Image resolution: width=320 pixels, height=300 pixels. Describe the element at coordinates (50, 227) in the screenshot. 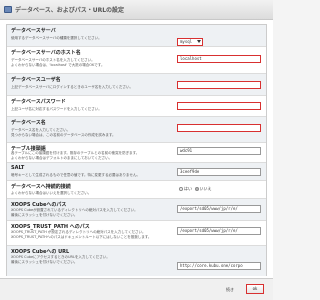

I see `trust-path-label: XOOPS_TRUST_PATH へのパス` at that location.